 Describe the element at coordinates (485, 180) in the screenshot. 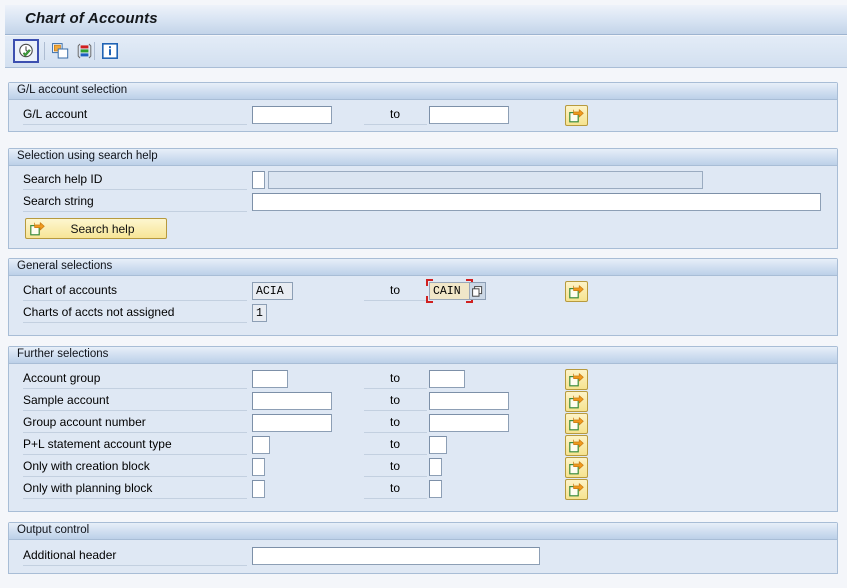

I see `output-search-help-id-description` at that location.